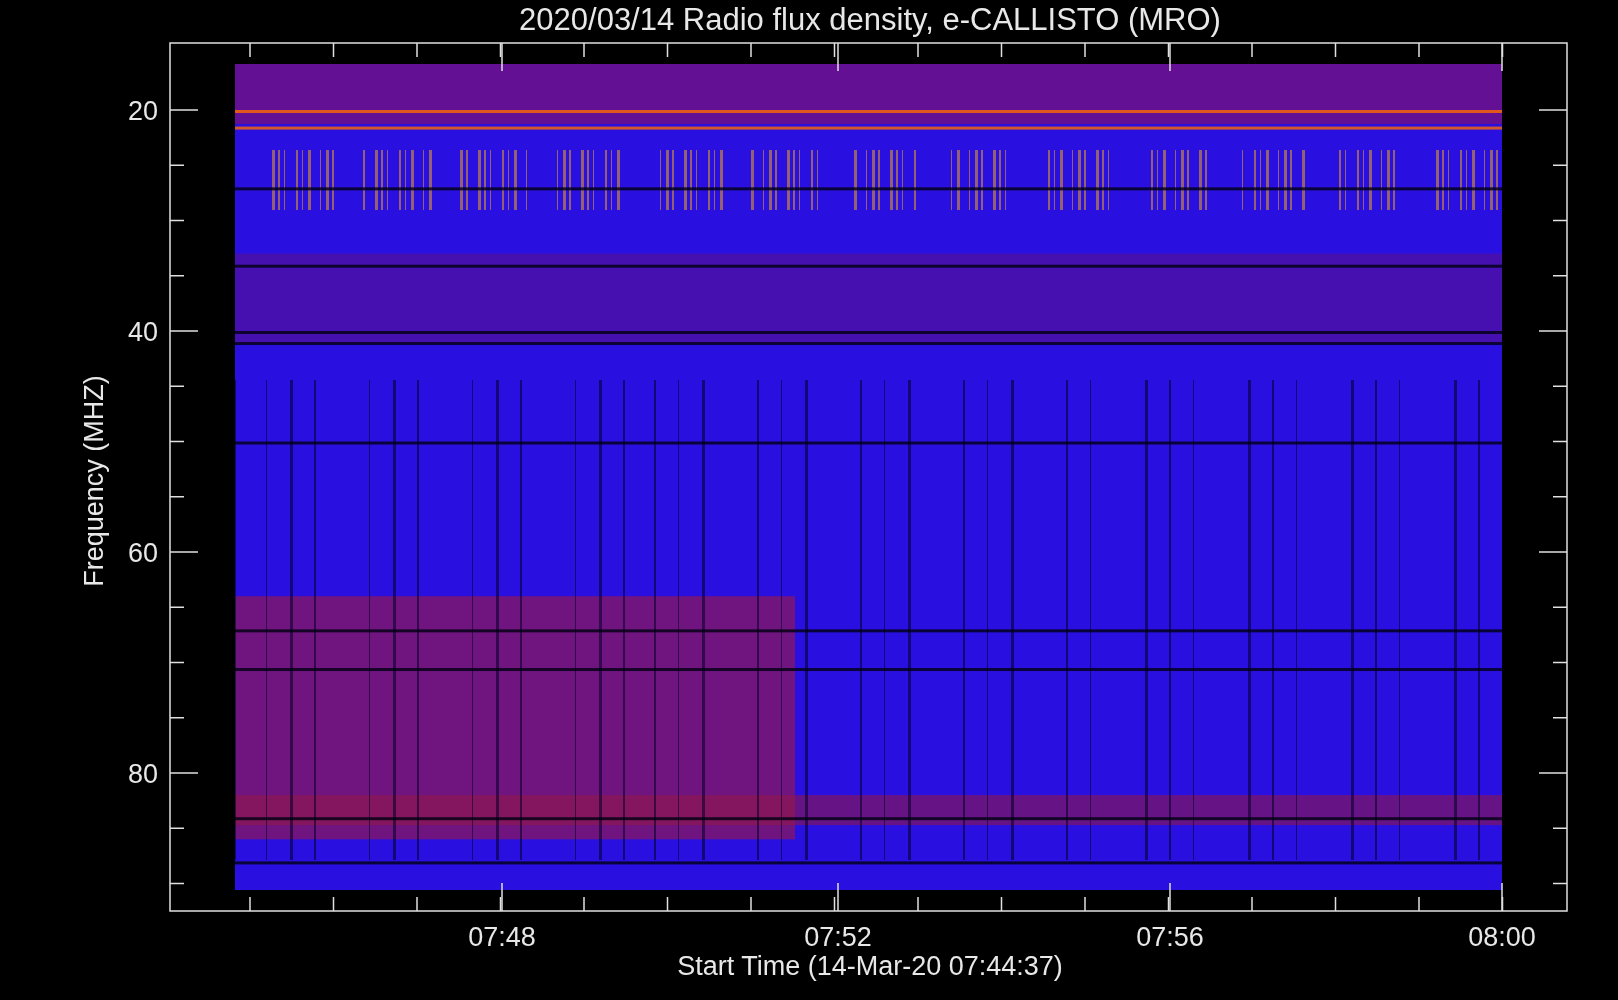 Image resolution: width=1618 pixels, height=1000 pixels. I want to click on y-tick-label: 80, so click(142, 774).